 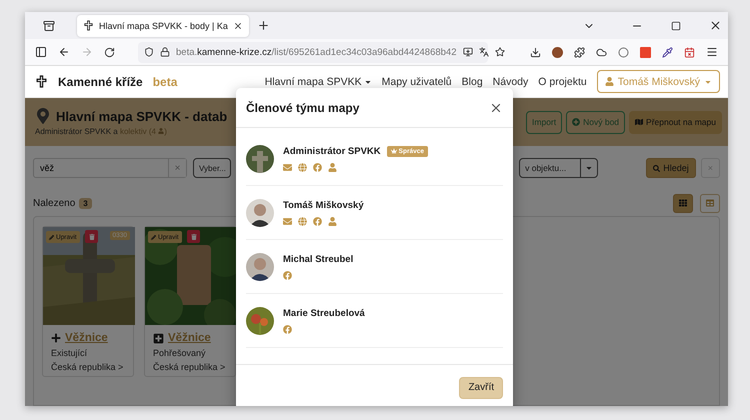 What do you see at coordinates (165, 81) in the screenshot?
I see `beta-label: beta` at bounding box center [165, 81].